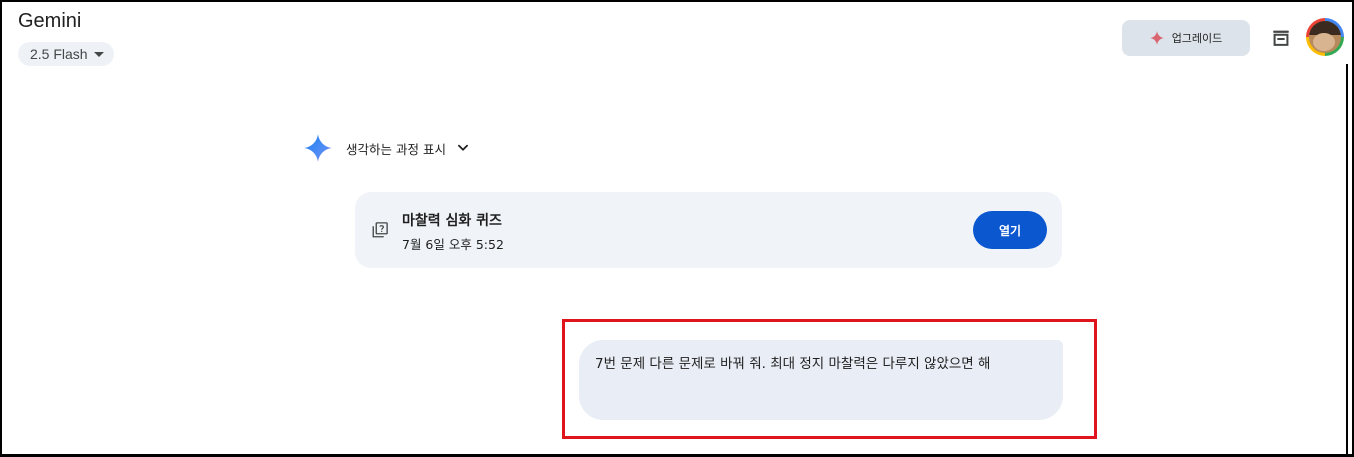 The width and height of the screenshot is (1354, 457). What do you see at coordinates (462, 147) in the screenshot?
I see `chevron-down-icon` at bounding box center [462, 147].